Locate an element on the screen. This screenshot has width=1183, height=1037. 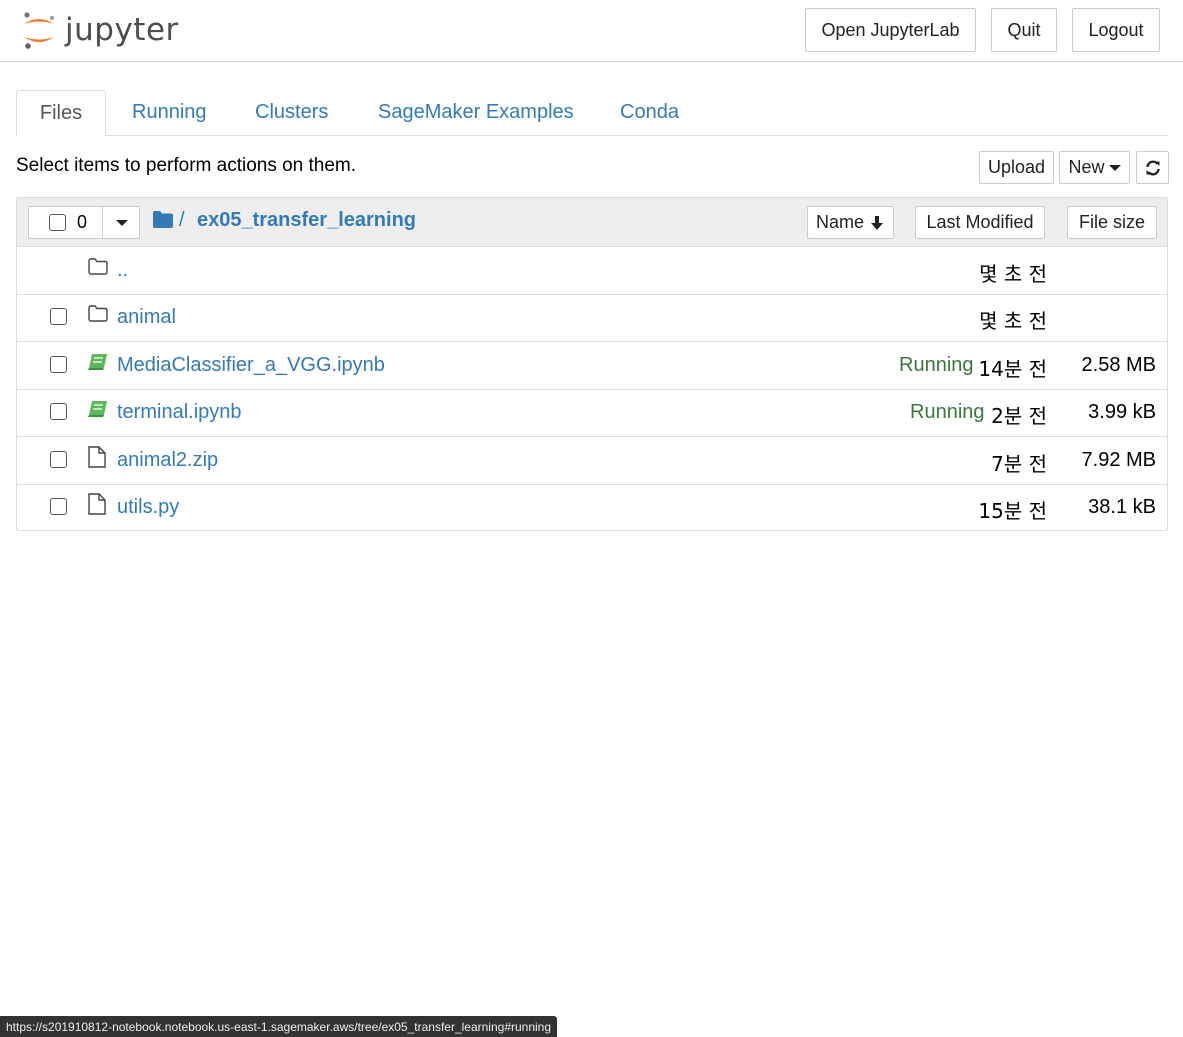
select-all-group: 0 is located at coordinates (84, 222).